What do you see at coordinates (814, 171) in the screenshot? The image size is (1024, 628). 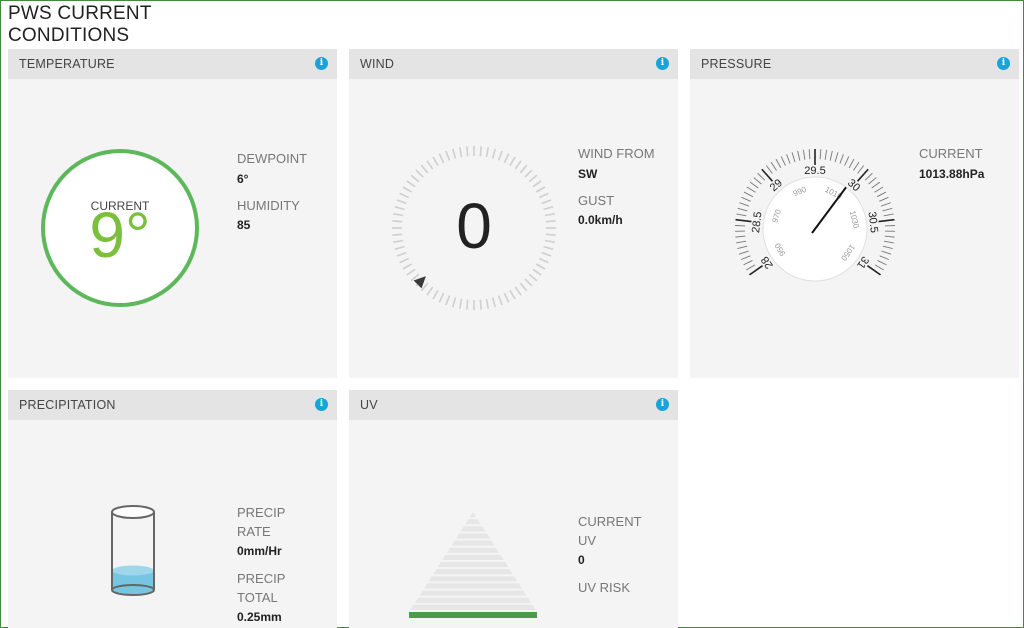 I see `barometer-inhg-label: 29.5` at bounding box center [814, 171].